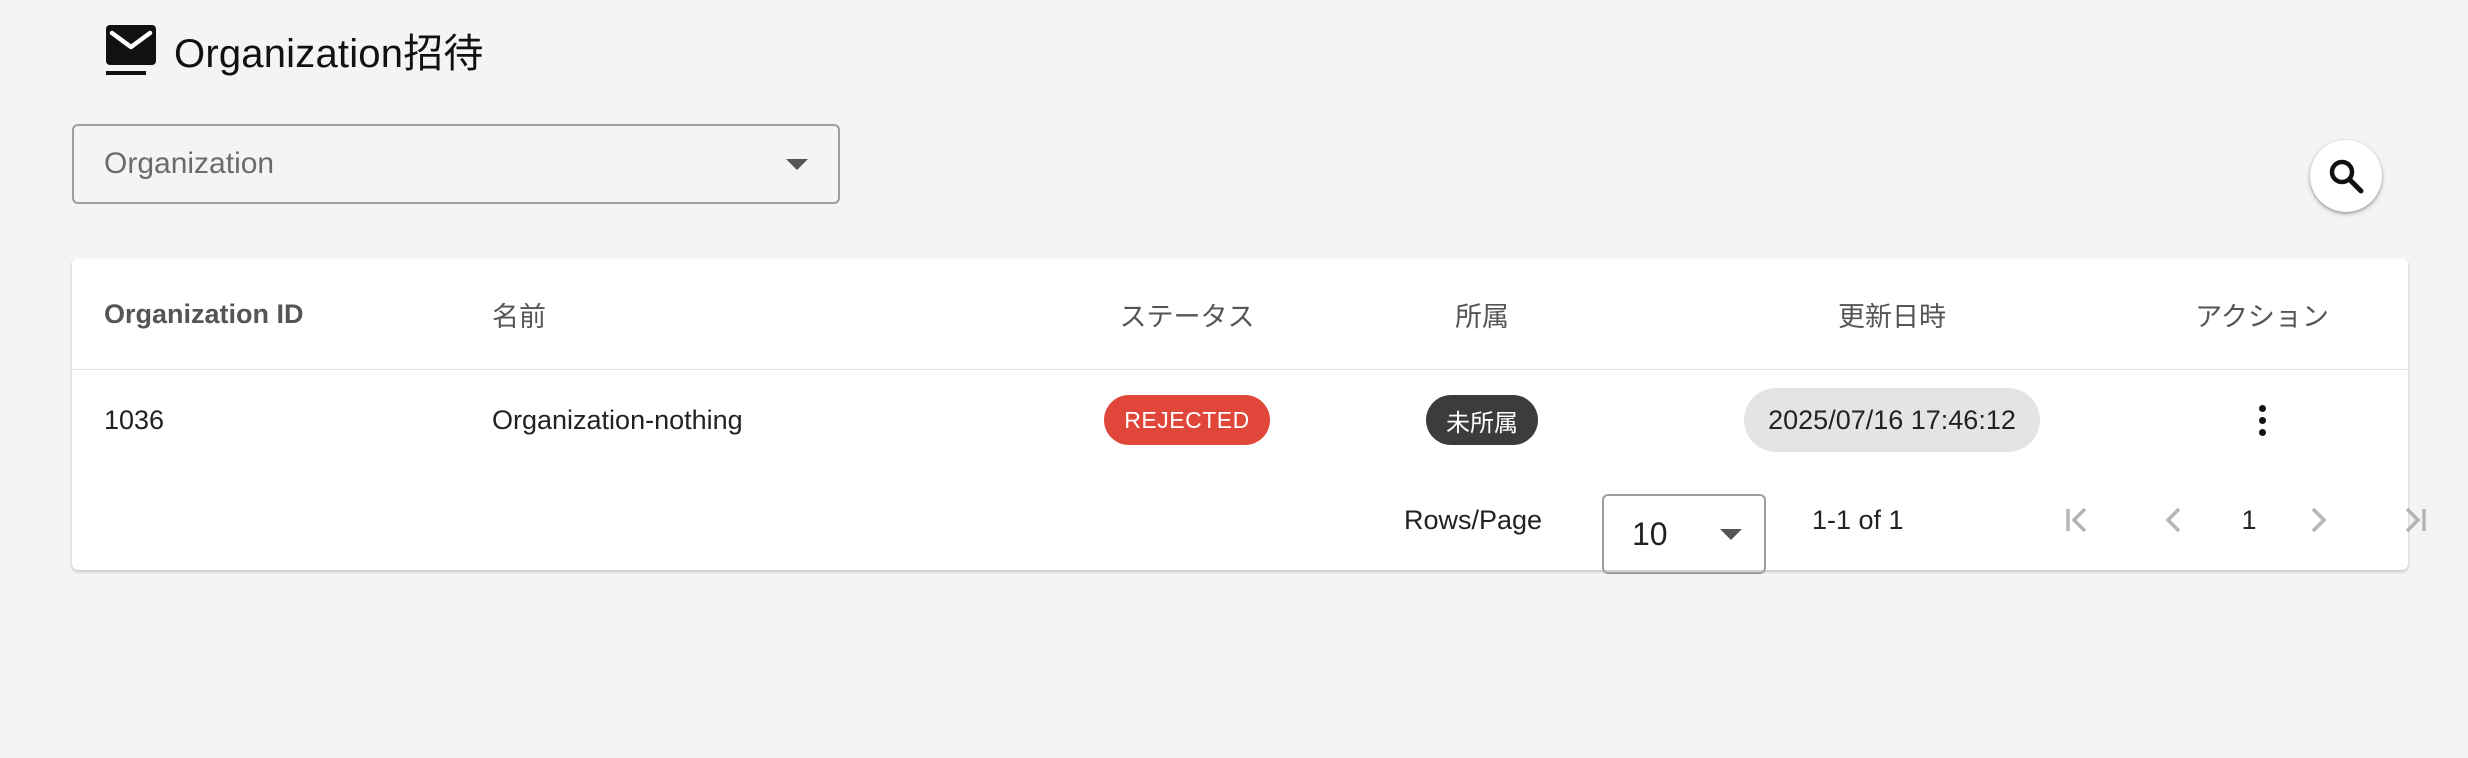  I want to click on first-page-icon, so click(2076, 520).